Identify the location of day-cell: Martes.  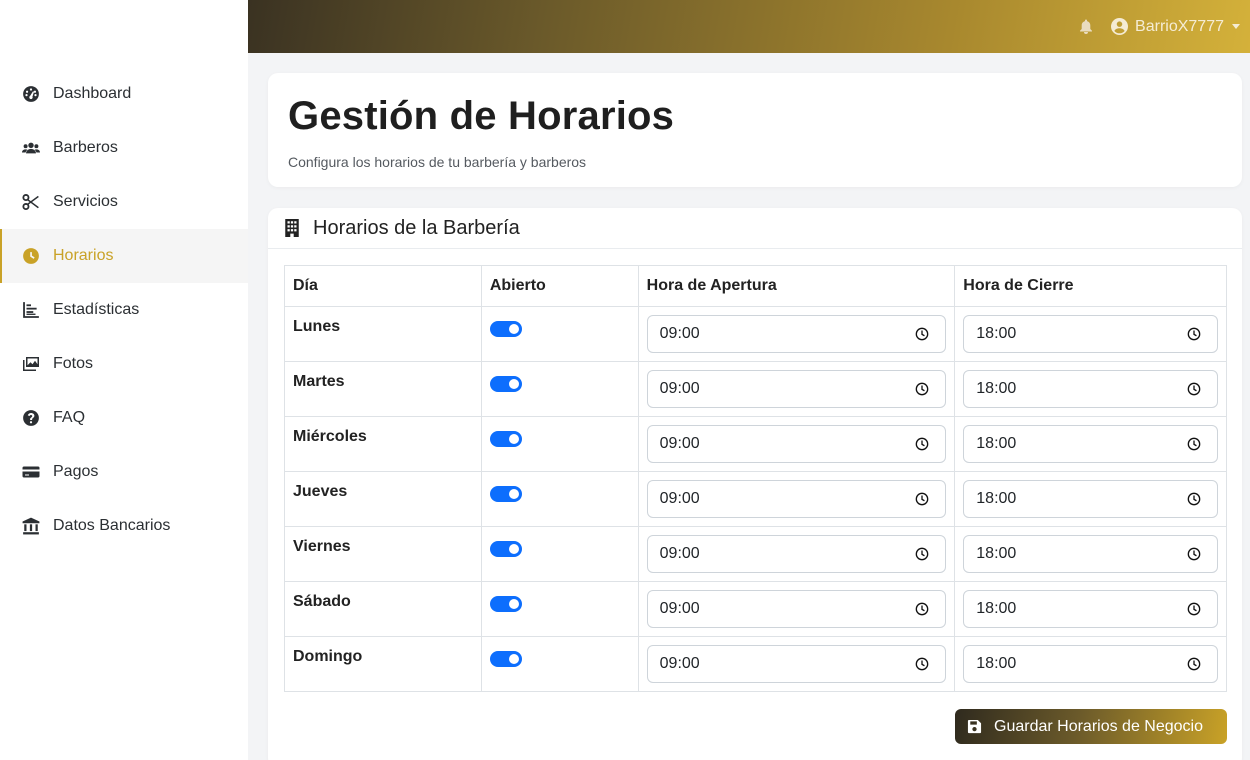
(383, 389).